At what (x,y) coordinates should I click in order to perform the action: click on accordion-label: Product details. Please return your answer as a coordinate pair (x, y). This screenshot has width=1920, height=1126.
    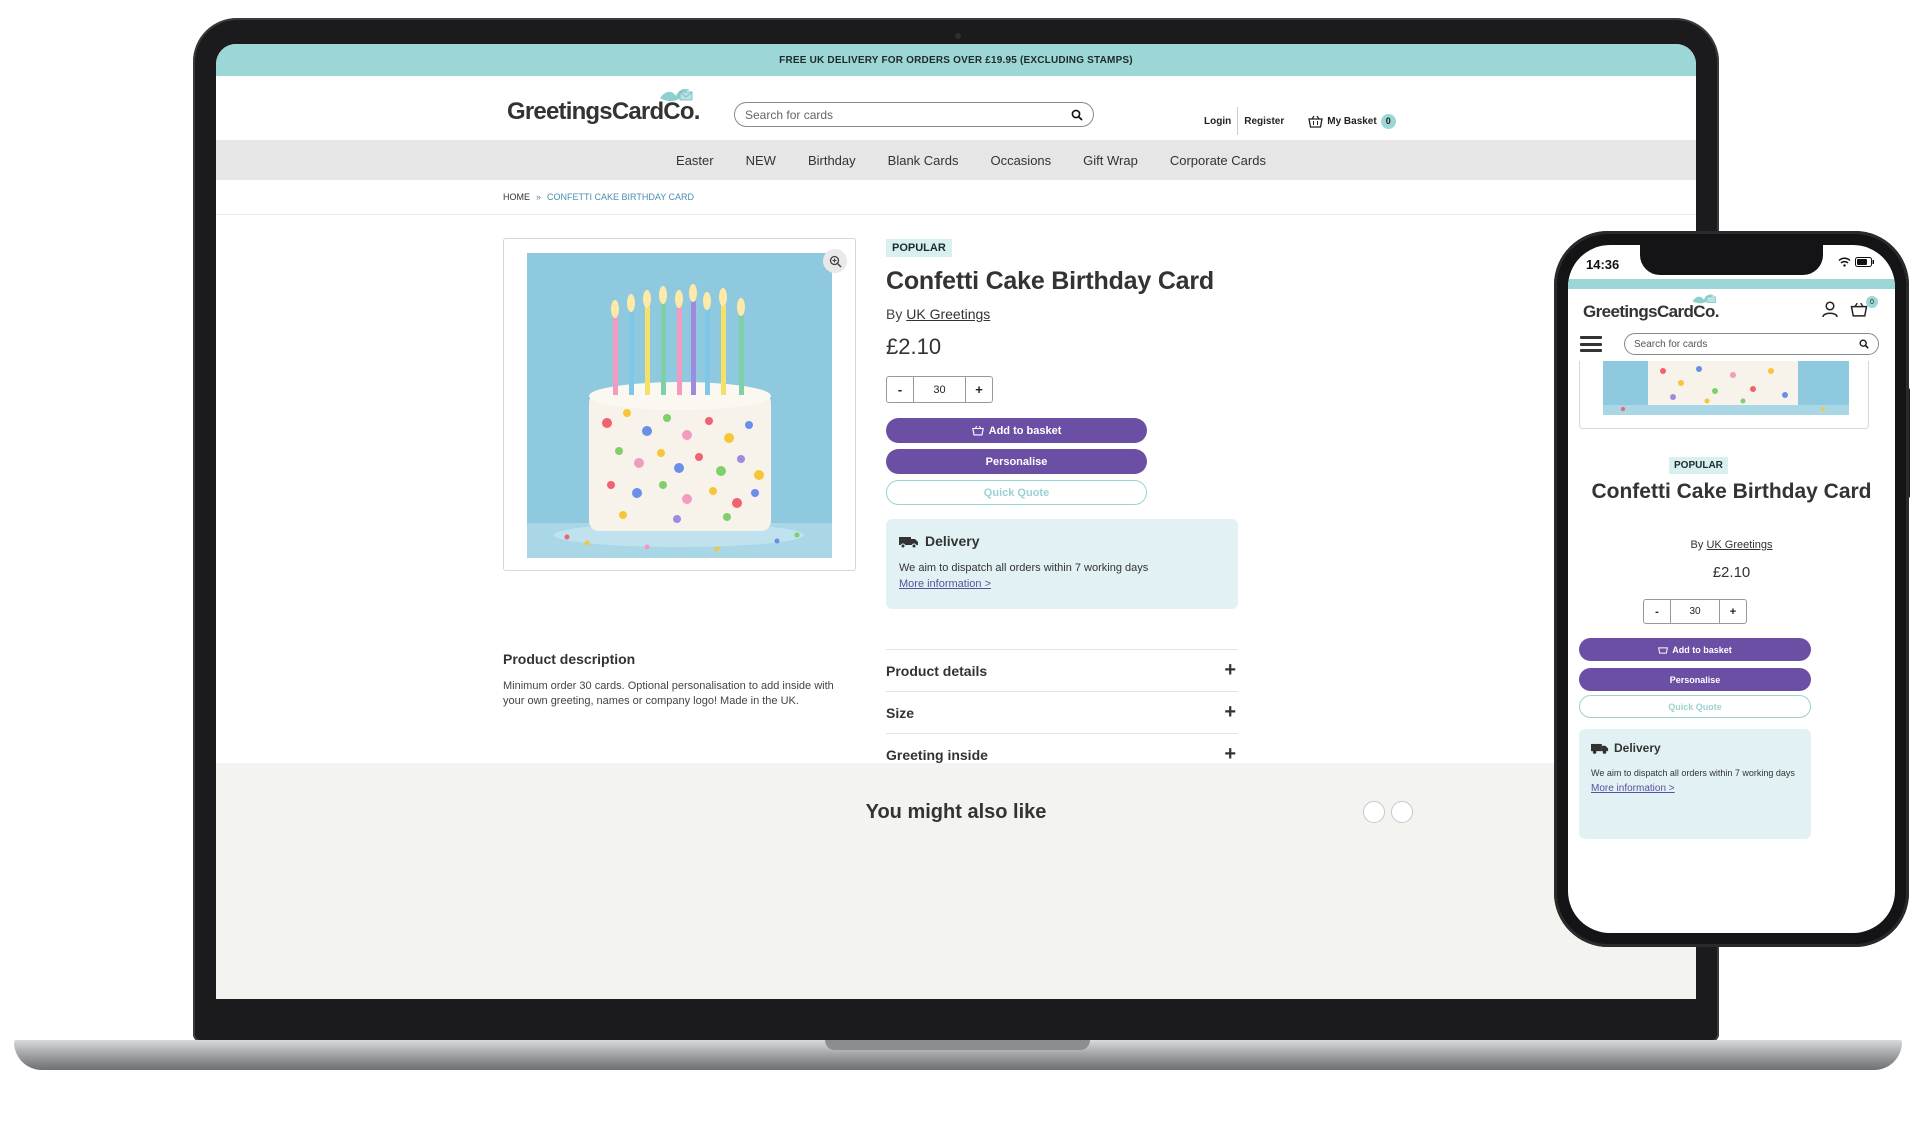
    Looking at the image, I should click on (937, 670).